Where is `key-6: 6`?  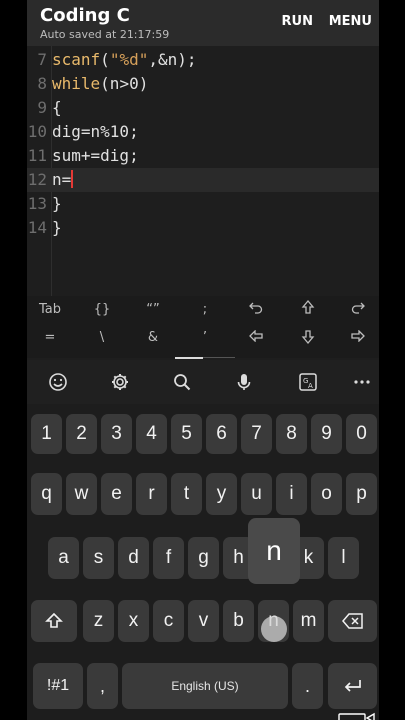 key-6: 6 is located at coordinates (221, 434).